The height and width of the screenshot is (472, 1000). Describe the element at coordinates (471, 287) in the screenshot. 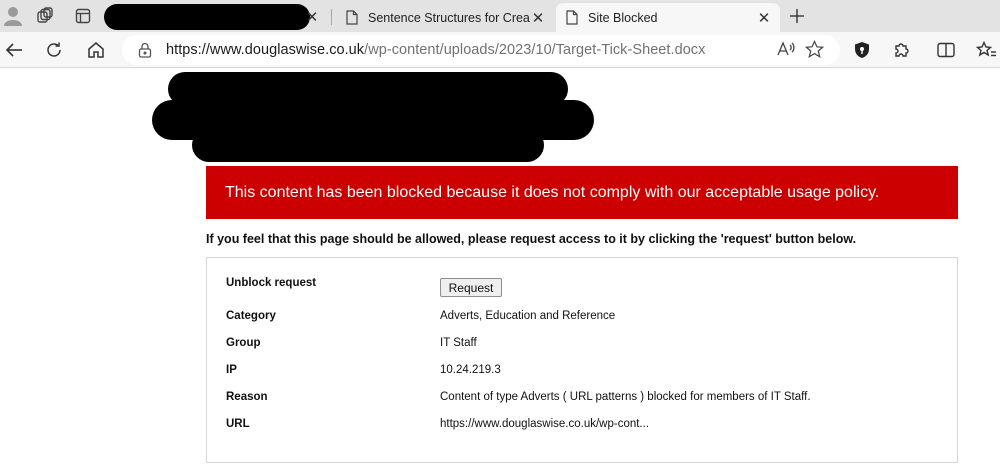

I see `request-button: Request` at that location.